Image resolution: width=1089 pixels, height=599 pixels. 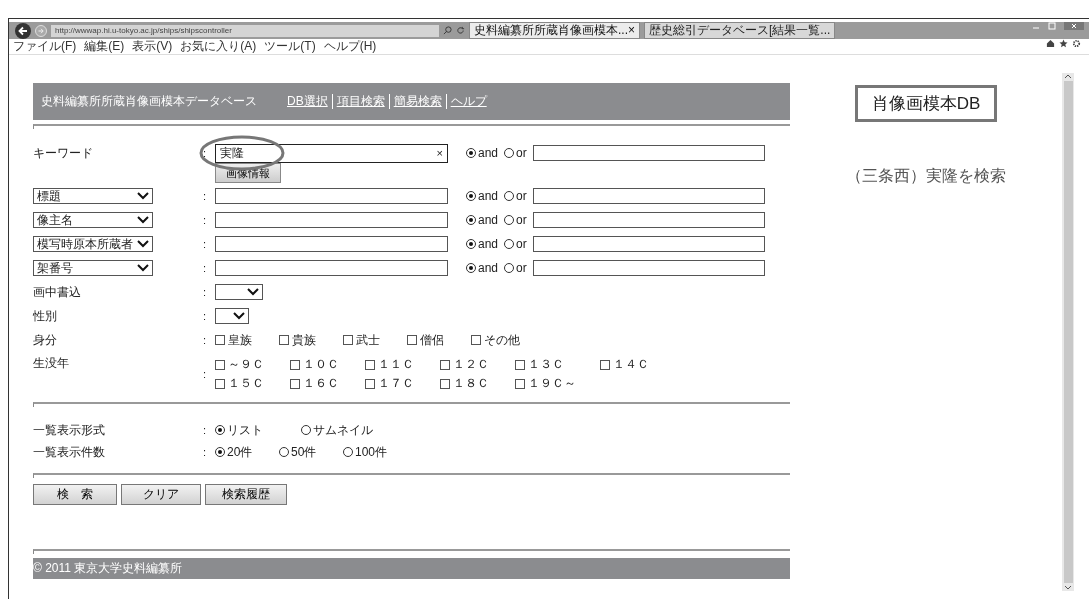 I want to click on radio-option: 20件, so click(x=244, y=452).